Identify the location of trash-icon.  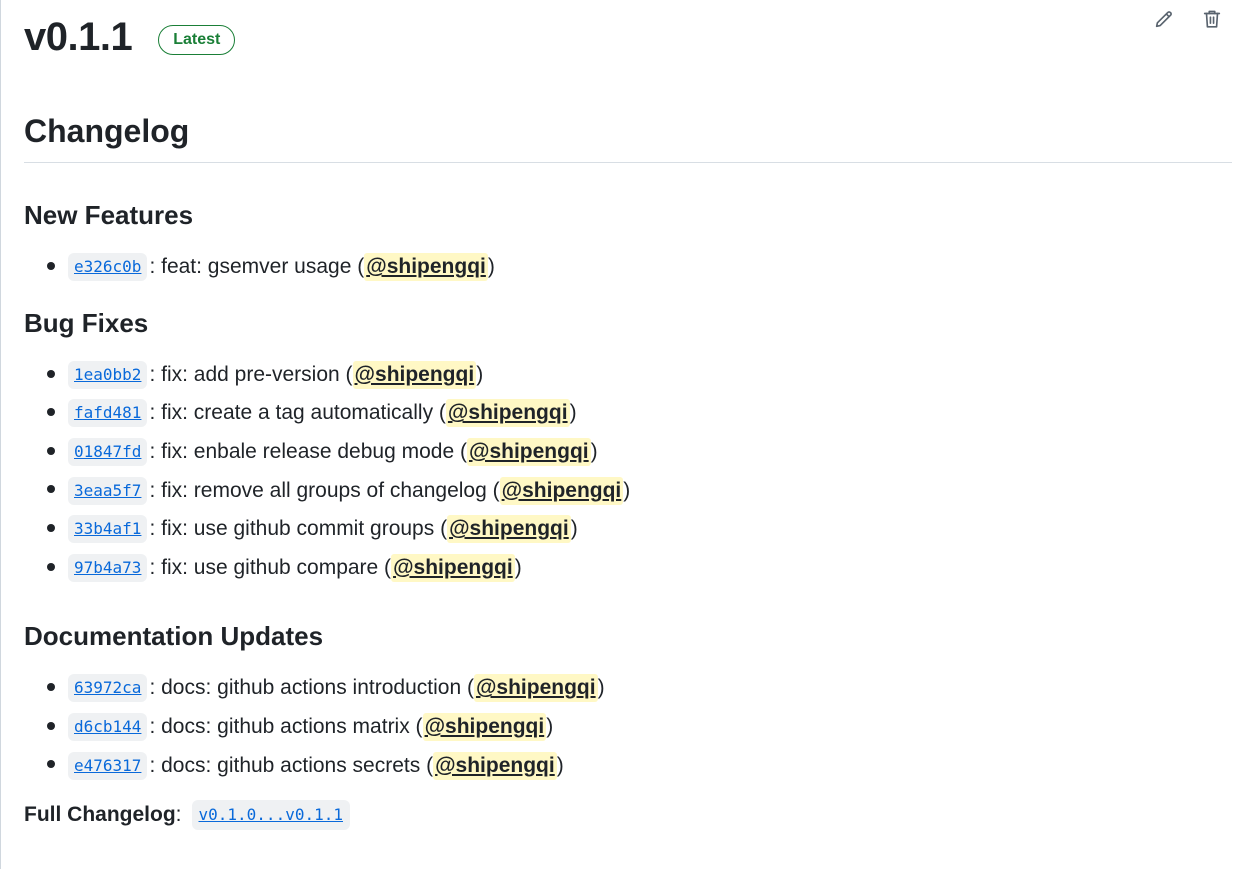
(1212, 19).